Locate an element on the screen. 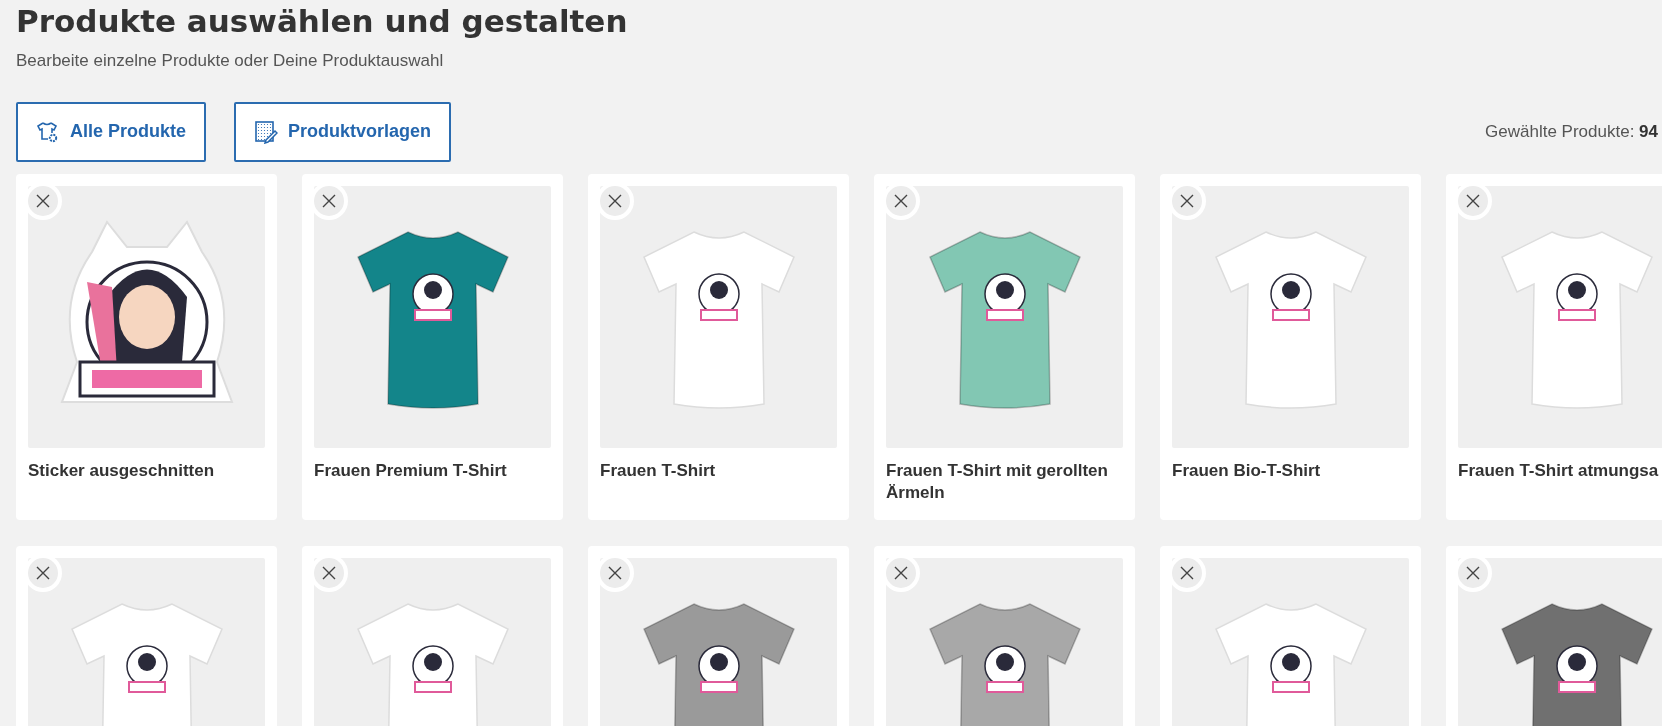  shirt-gear-icon is located at coordinates (48, 131).